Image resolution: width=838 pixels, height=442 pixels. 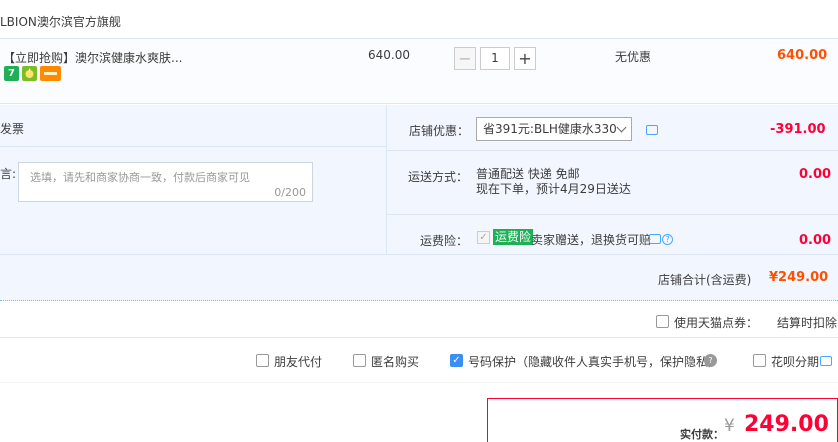 I want to click on huabei-installment-label: 花呗分期, so click(x=795, y=362).